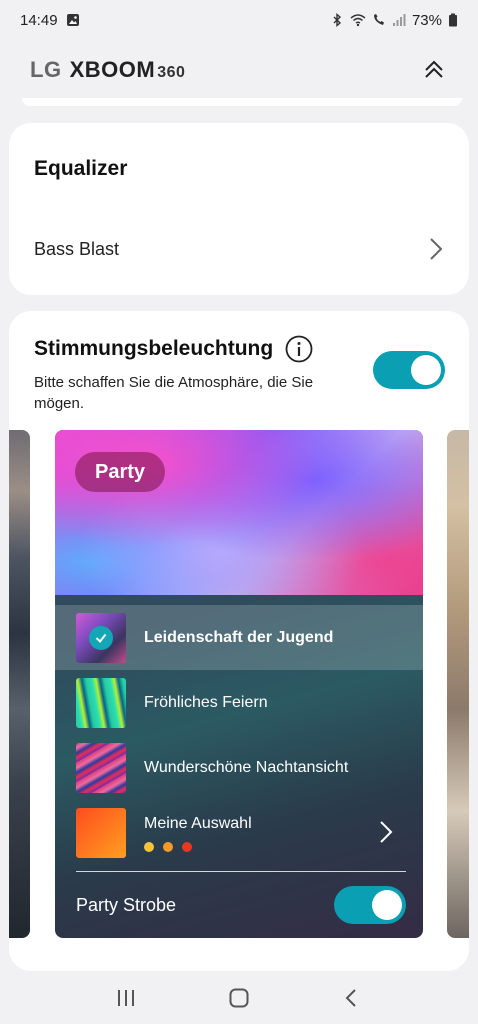 The height and width of the screenshot is (1024, 478). Describe the element at coordinates (242, 102) in the screenshot. I see `previous-card-edge` at that location.